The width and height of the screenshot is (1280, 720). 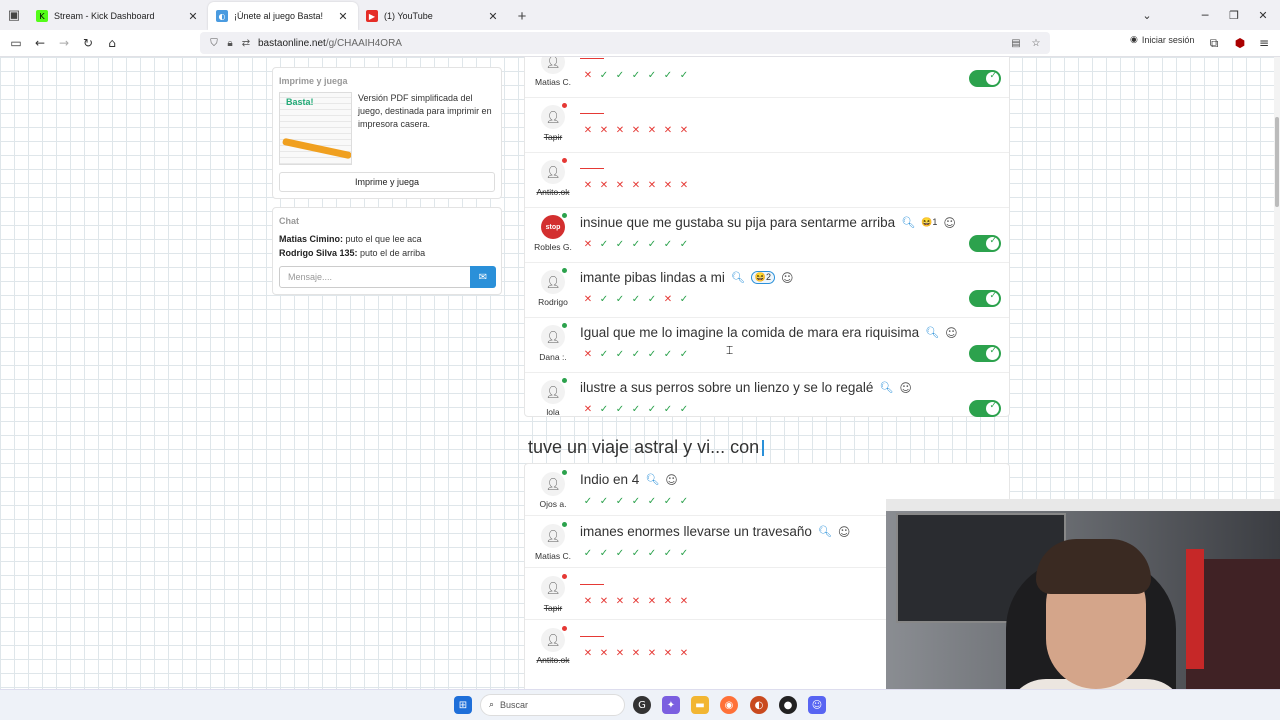 What do you see at coordinates (1162, 40) in the screenshot?
I see `signin-button: ◉ Iniciar sesión` at bounding box center [1162, 40].